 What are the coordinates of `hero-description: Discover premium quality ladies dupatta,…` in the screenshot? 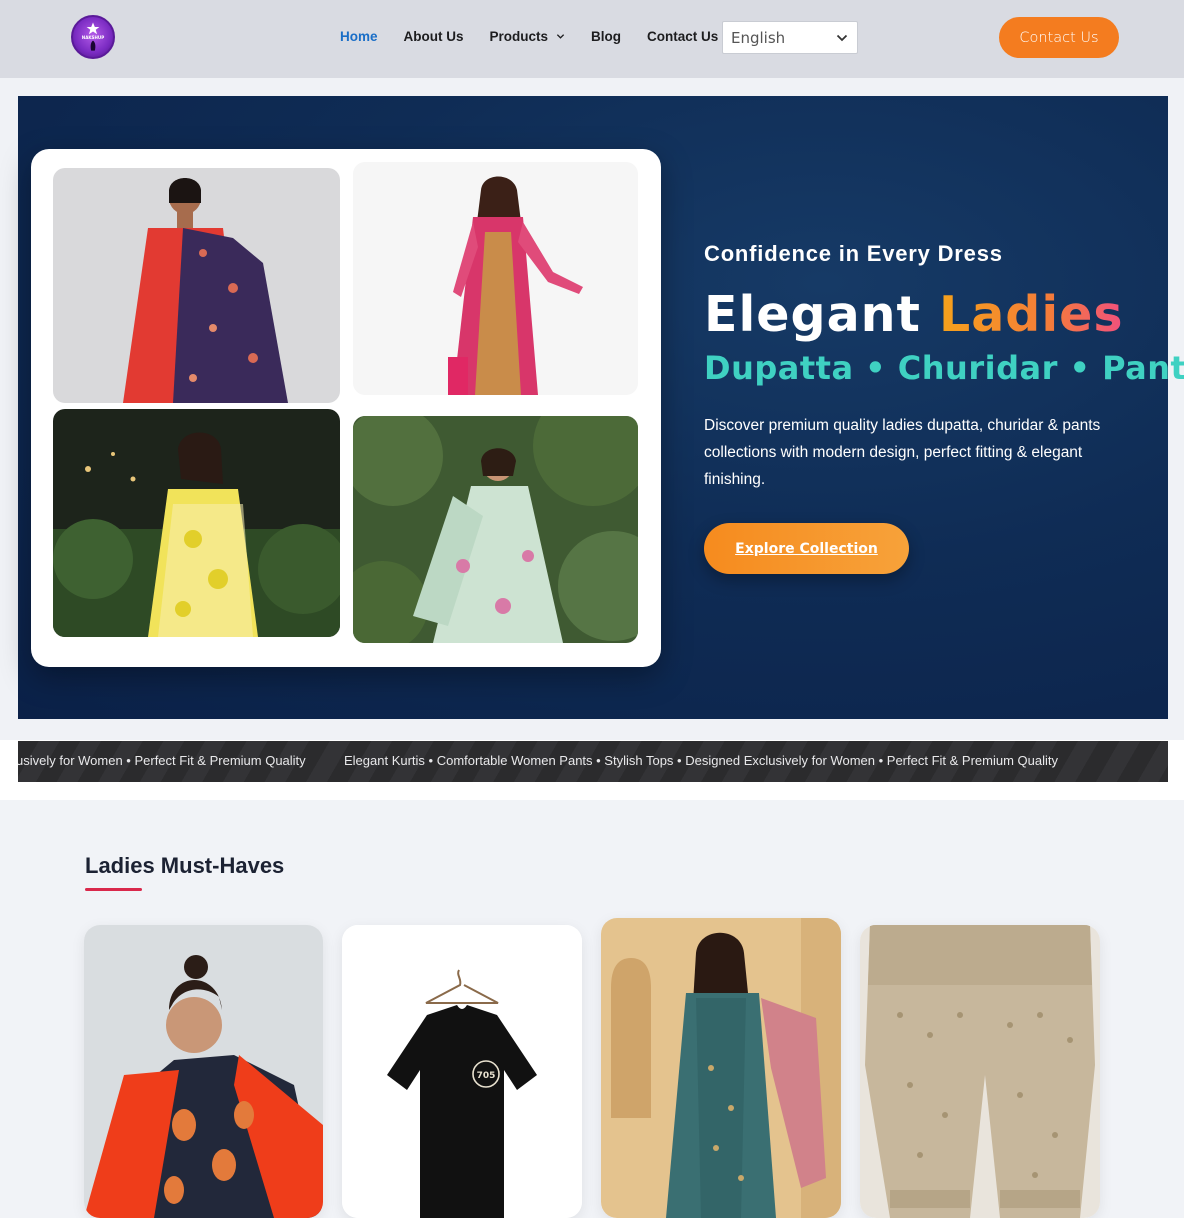 It's located at (902, 452).